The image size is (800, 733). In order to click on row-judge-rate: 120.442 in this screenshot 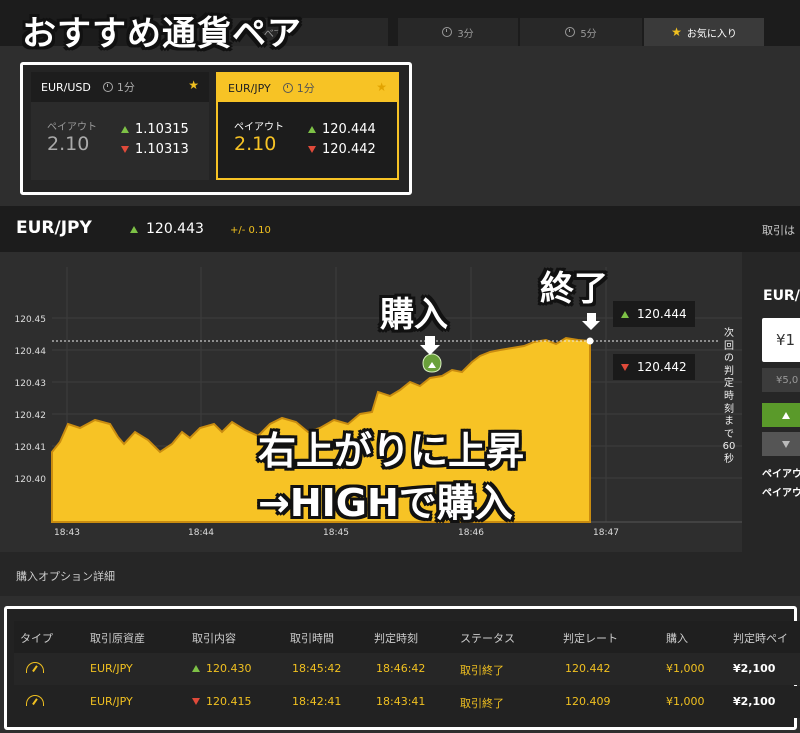, I will do `click(588, 668)`.